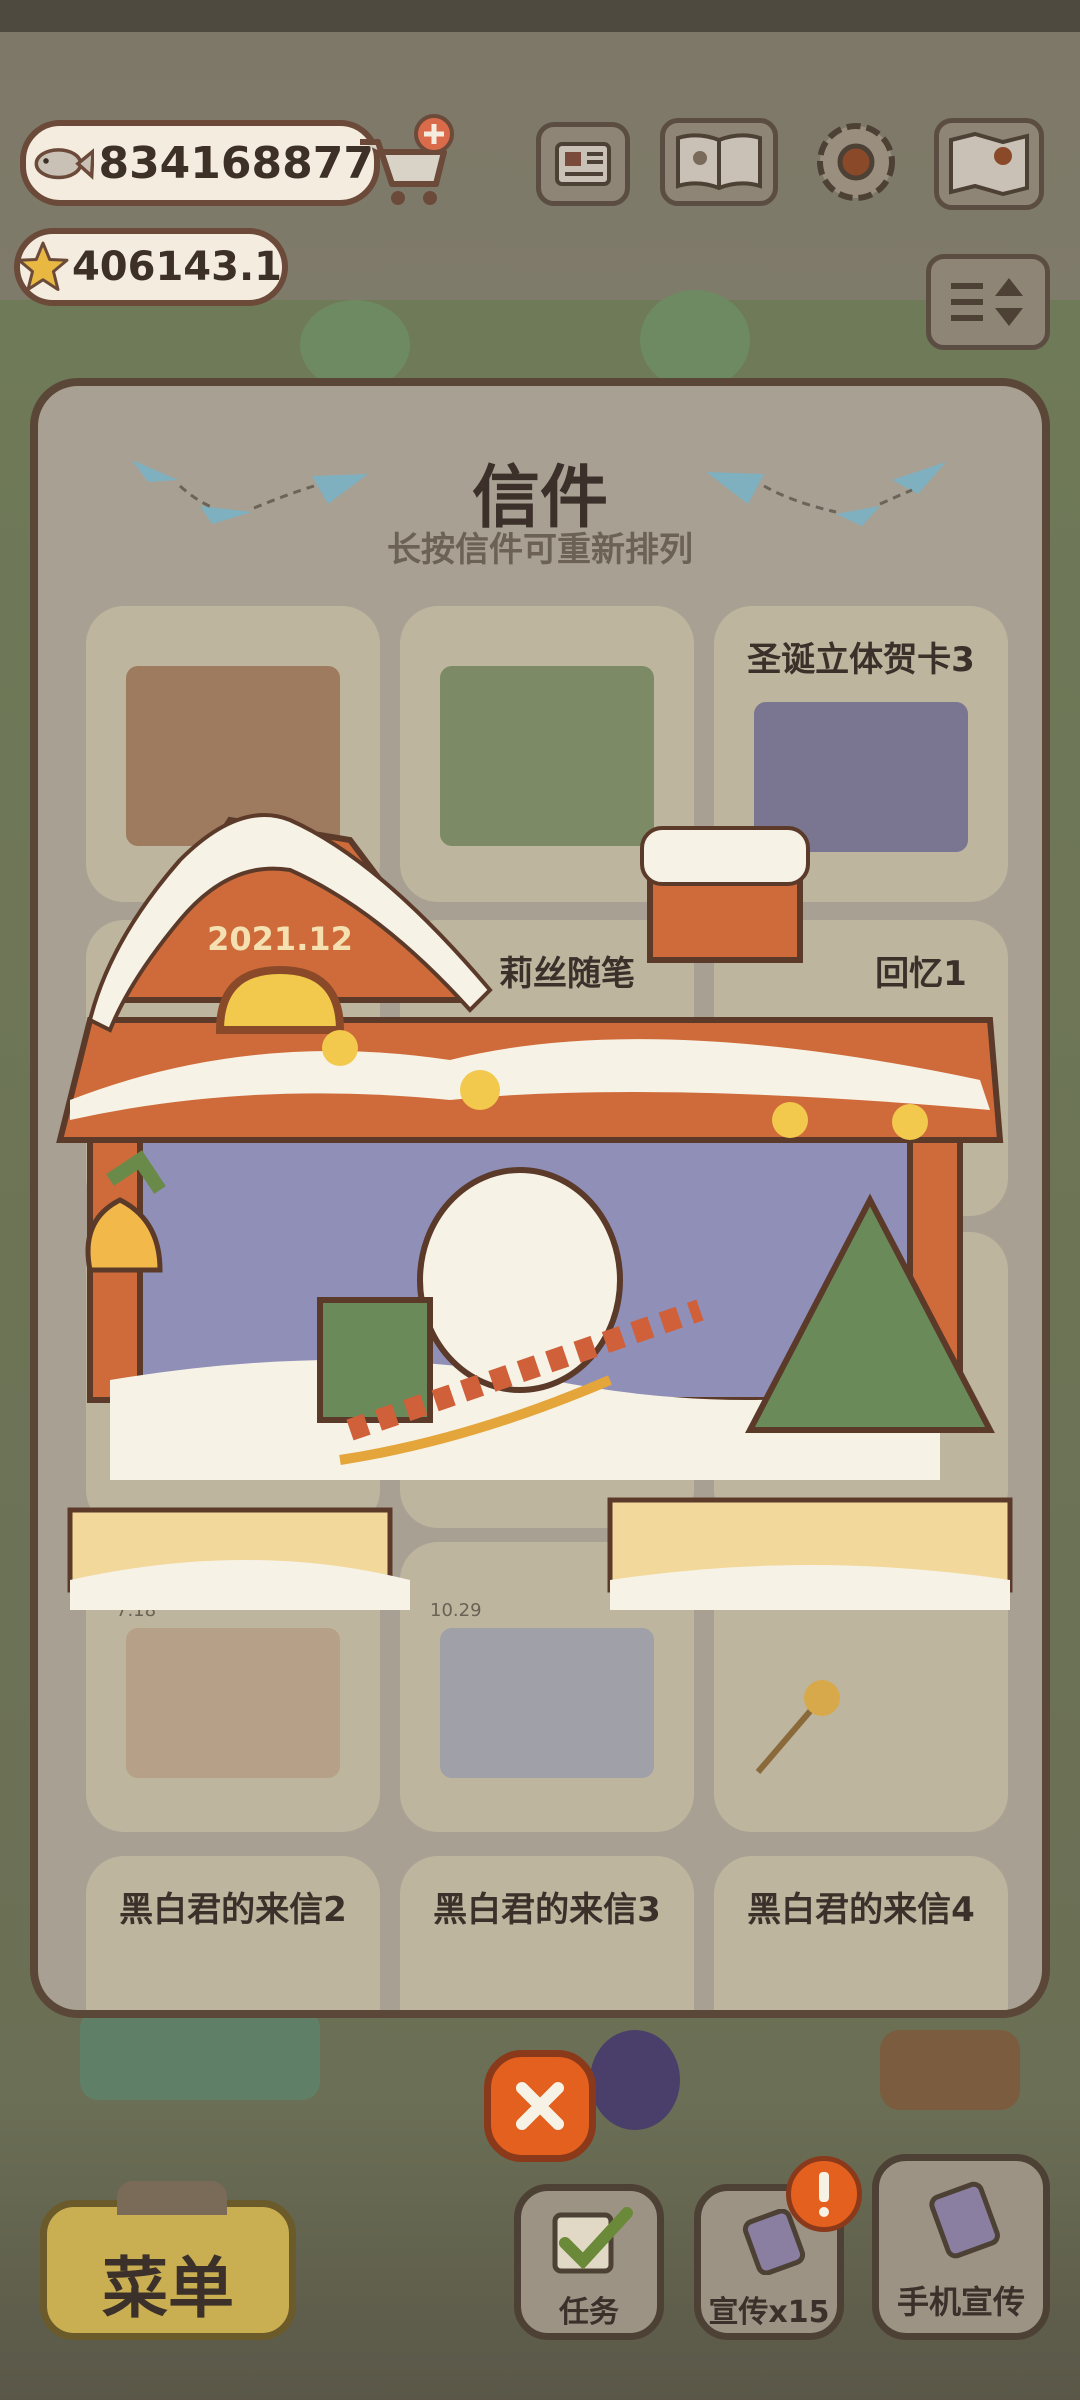 This screenshot has width=1080, height=2400. I want to click on map-button, so click(989, 164).